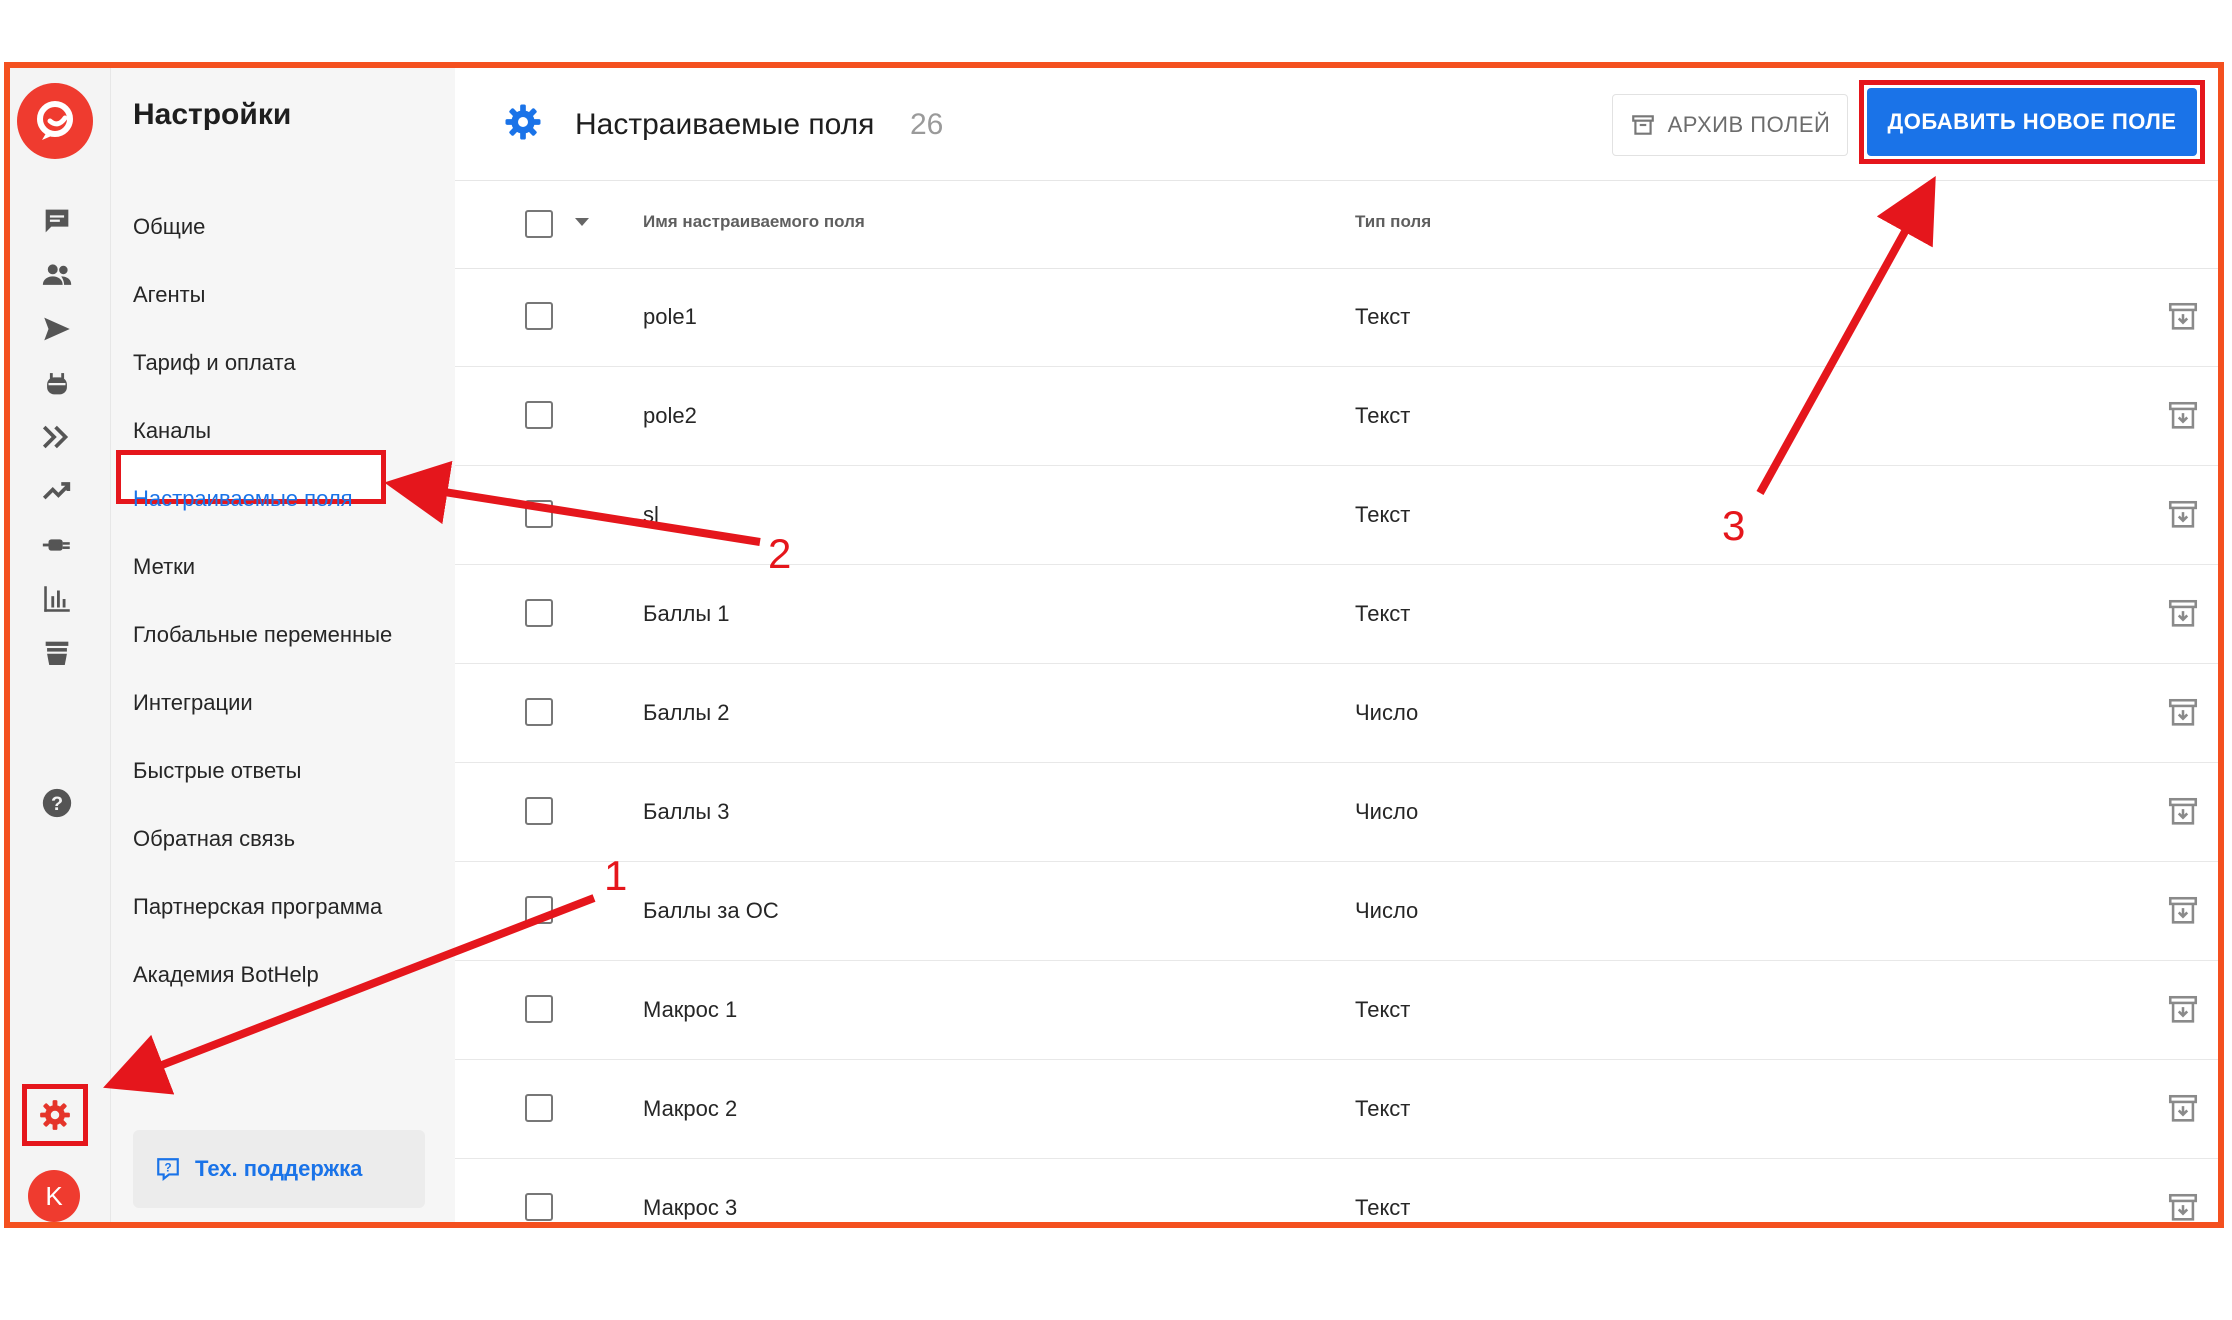 The height and width of the screenshot is (1320, 2232). I want to click on column-header-type: Тип поля, so click(1393, 221).